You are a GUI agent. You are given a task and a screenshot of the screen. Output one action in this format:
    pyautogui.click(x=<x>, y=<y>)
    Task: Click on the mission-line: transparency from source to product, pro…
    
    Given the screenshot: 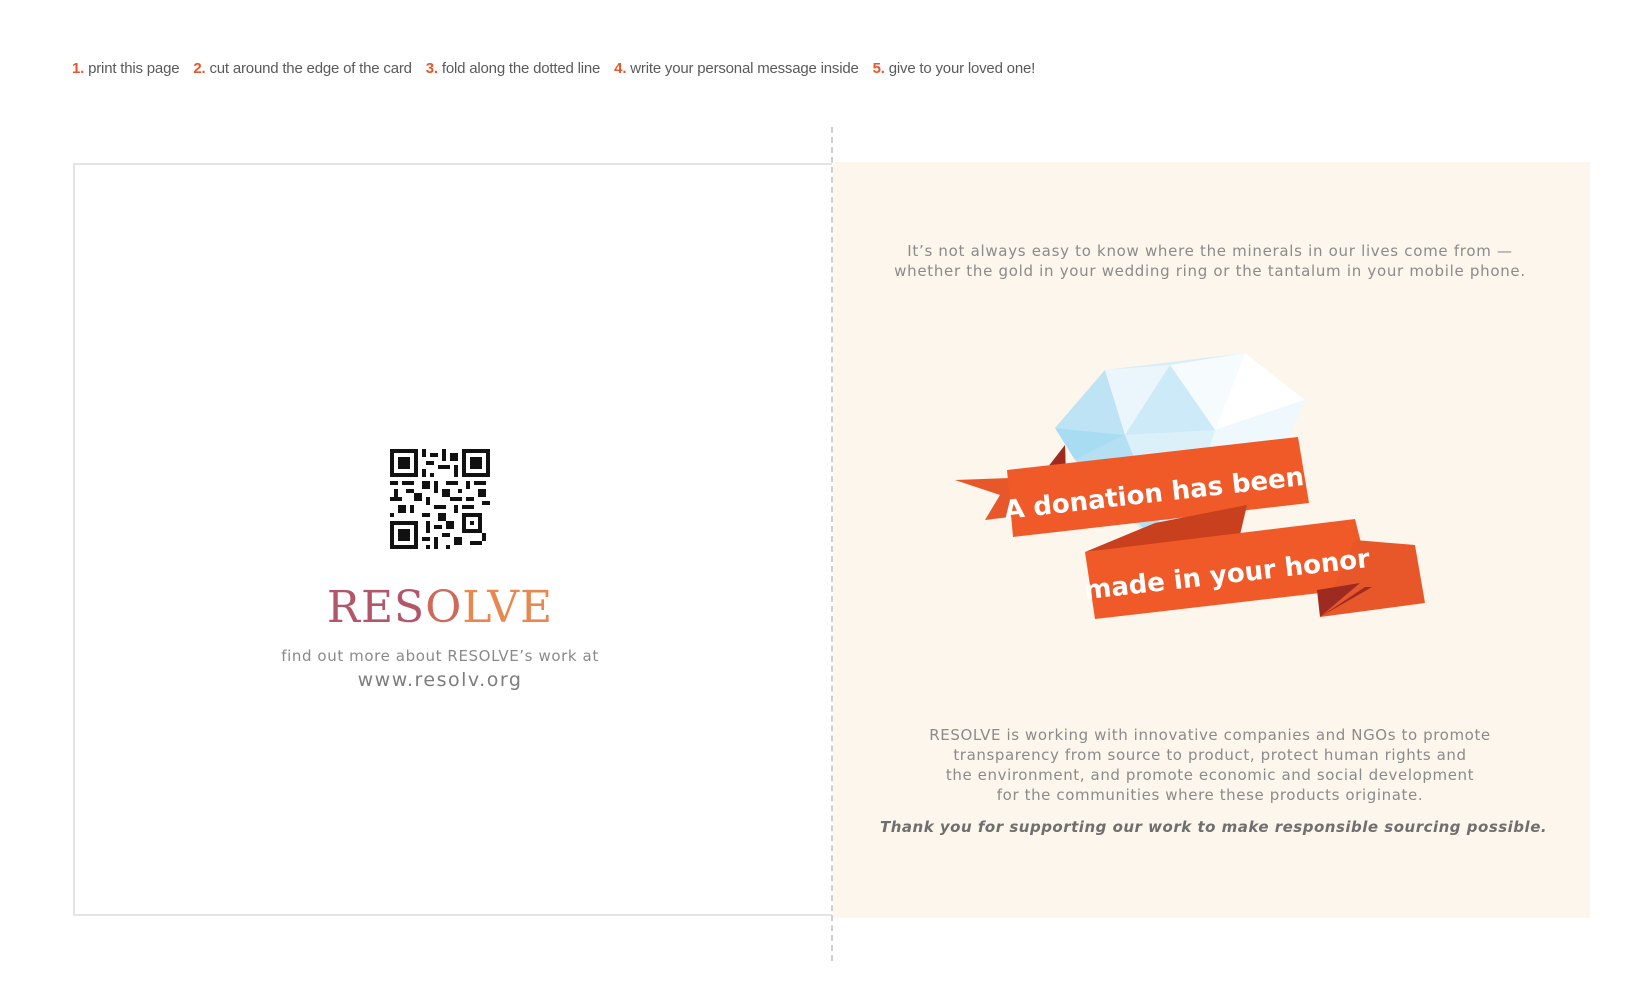 What is the action you would take?
    pyautogui.click(x=1210, y=755)
    